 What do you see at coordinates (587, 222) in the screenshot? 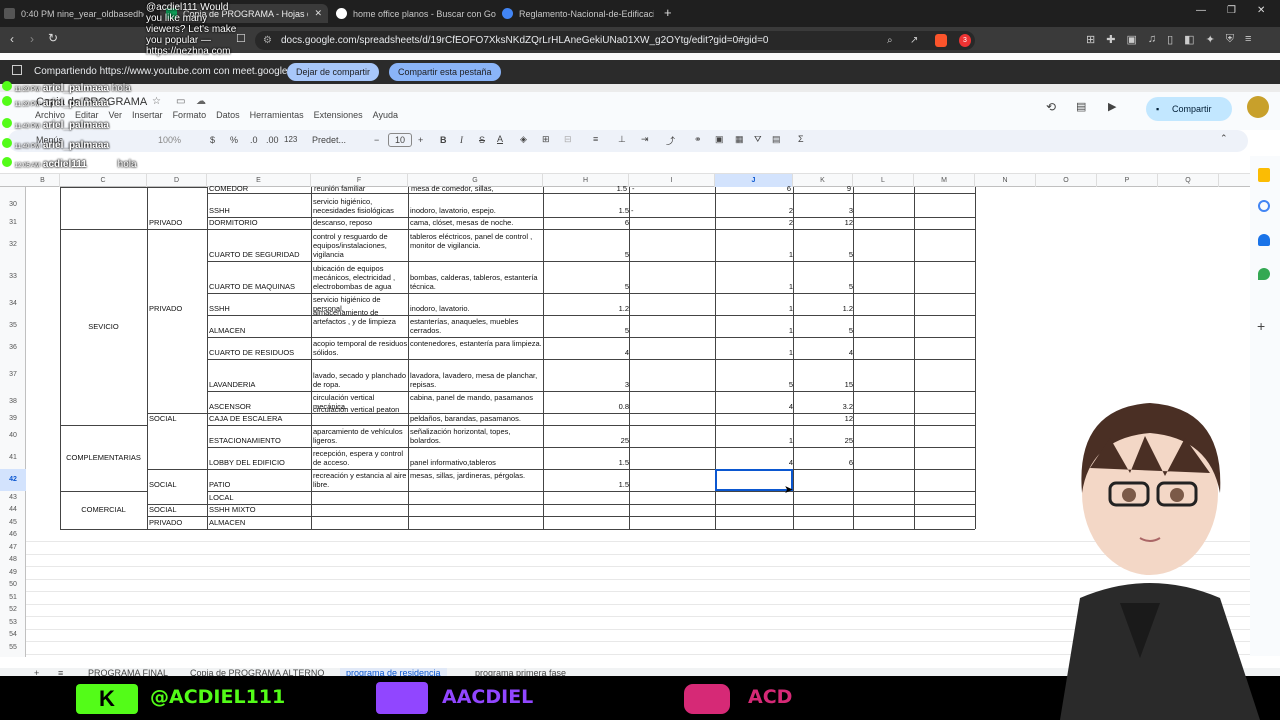
I see `cell-h31: 6` at bounding box center [587, 222].